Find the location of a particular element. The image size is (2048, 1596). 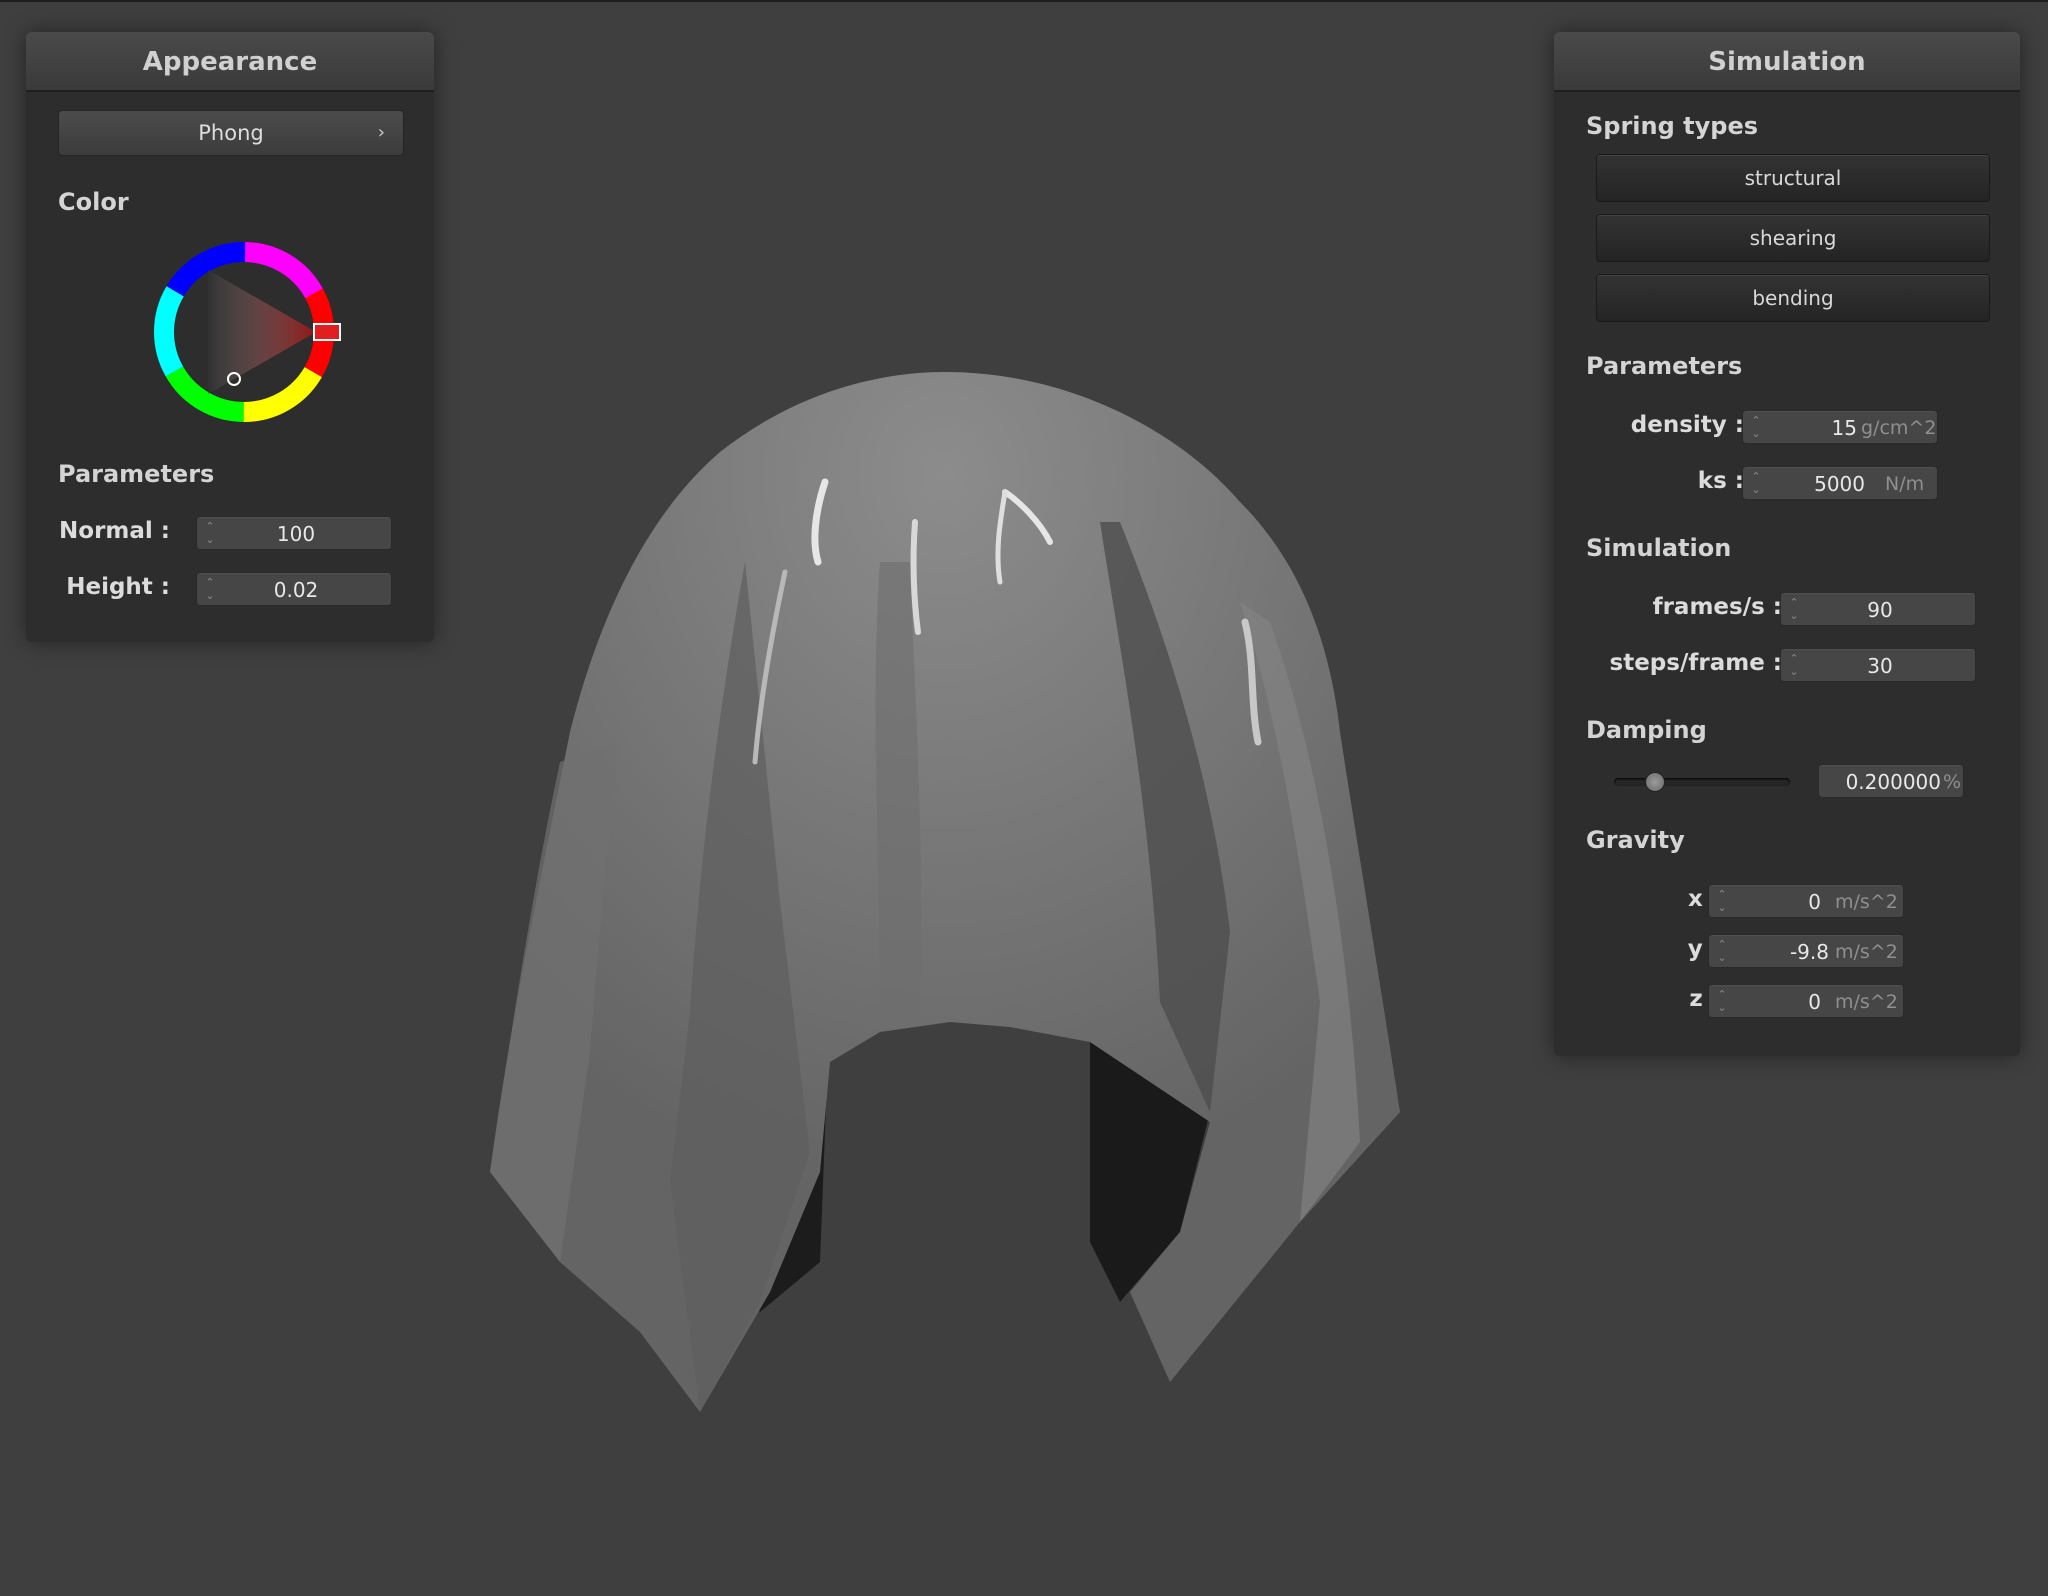

color-section-label: Color is located at coordinates (93, 202).